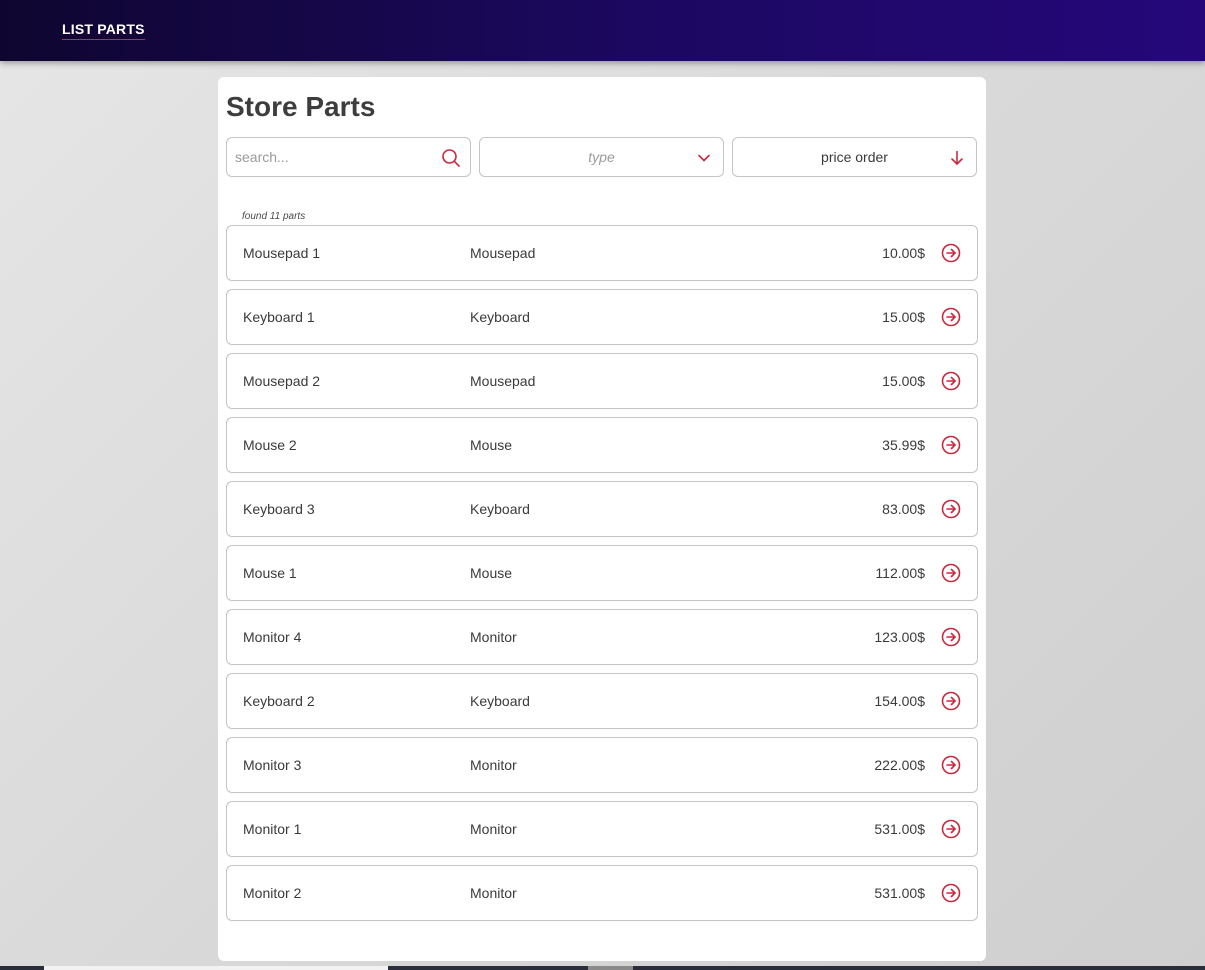 The image size is (1205, 970). What do you see at coordinates (602, 701) in the screenshot?
I see `part-row: Keyboard 2 Keyboard 154.00$` at bounding box center [602, 701].